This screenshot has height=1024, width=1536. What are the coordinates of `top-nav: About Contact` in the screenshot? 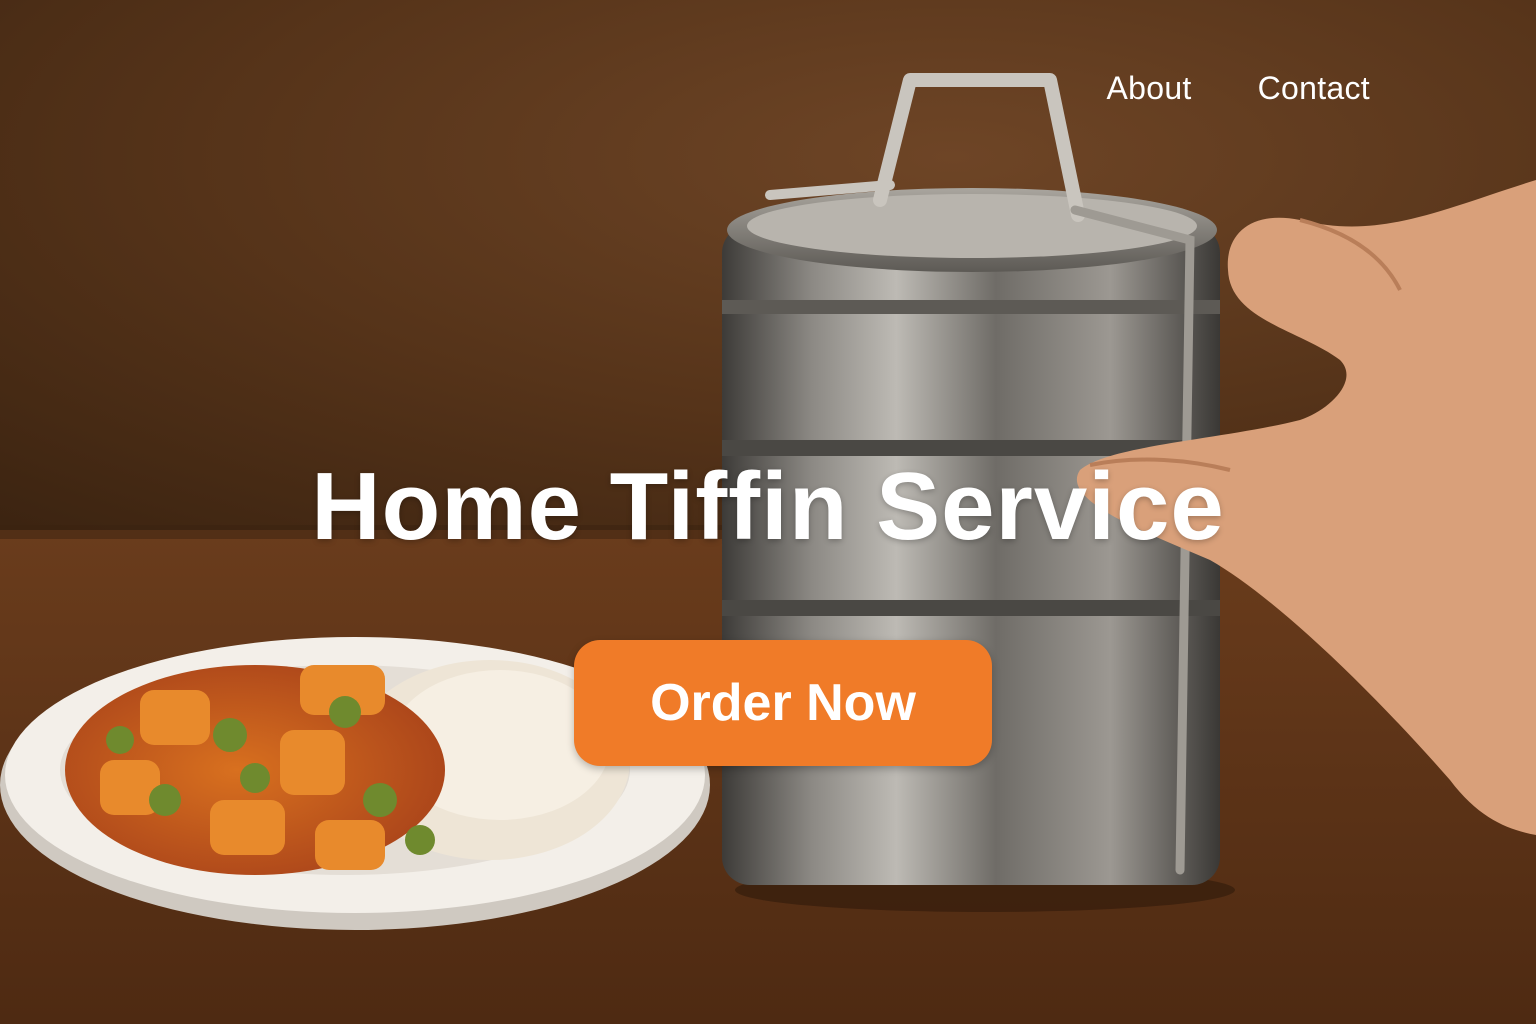 It's located at (1238, 88).